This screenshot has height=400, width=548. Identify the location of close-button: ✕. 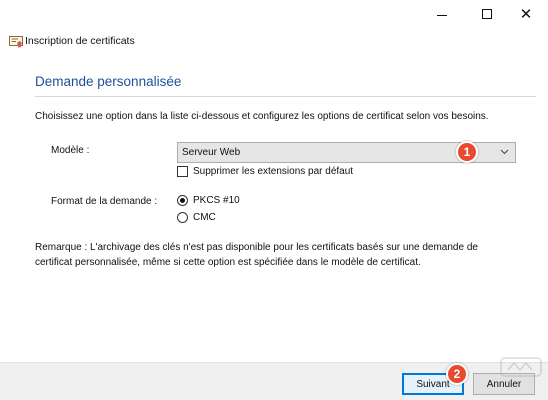
(526, 14).